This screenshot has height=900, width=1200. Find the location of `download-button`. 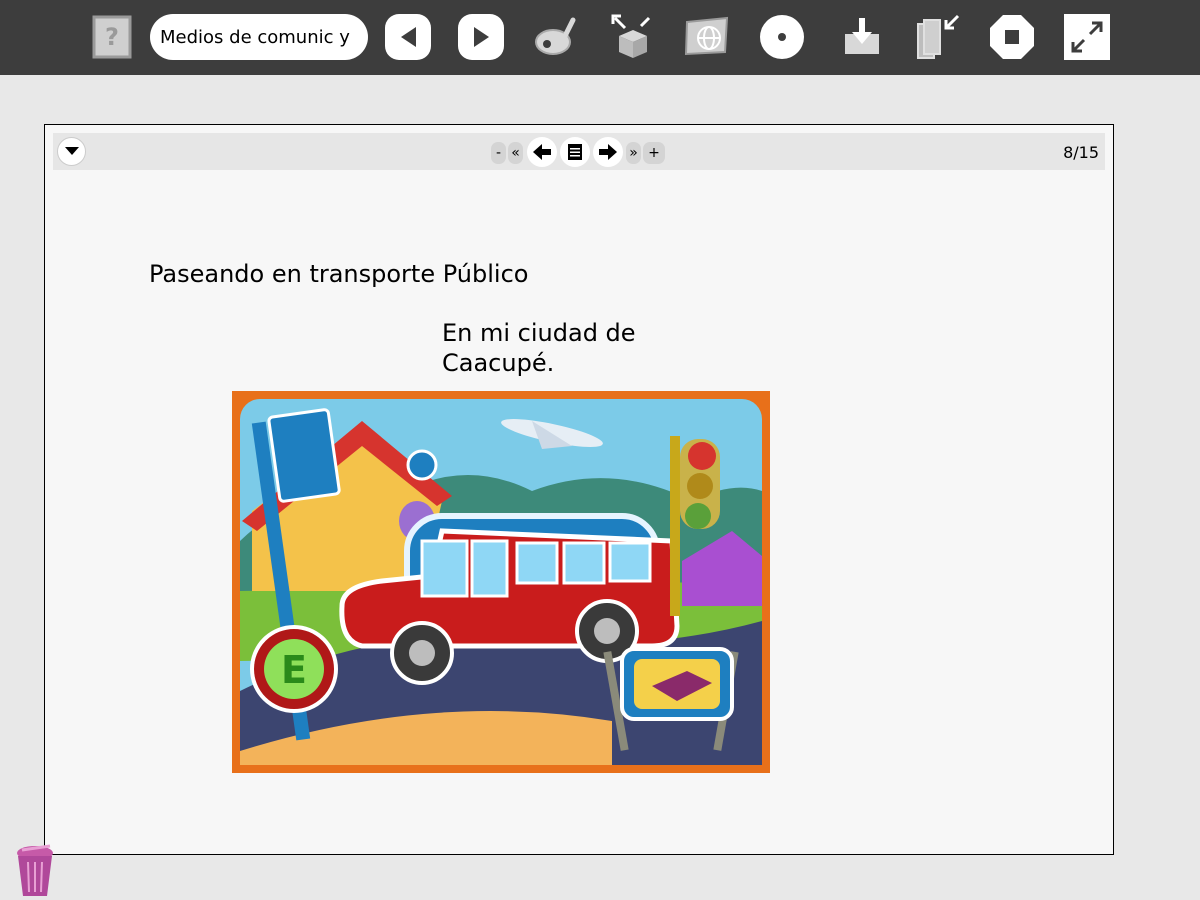

download-button is located at coordinates (862, 37).